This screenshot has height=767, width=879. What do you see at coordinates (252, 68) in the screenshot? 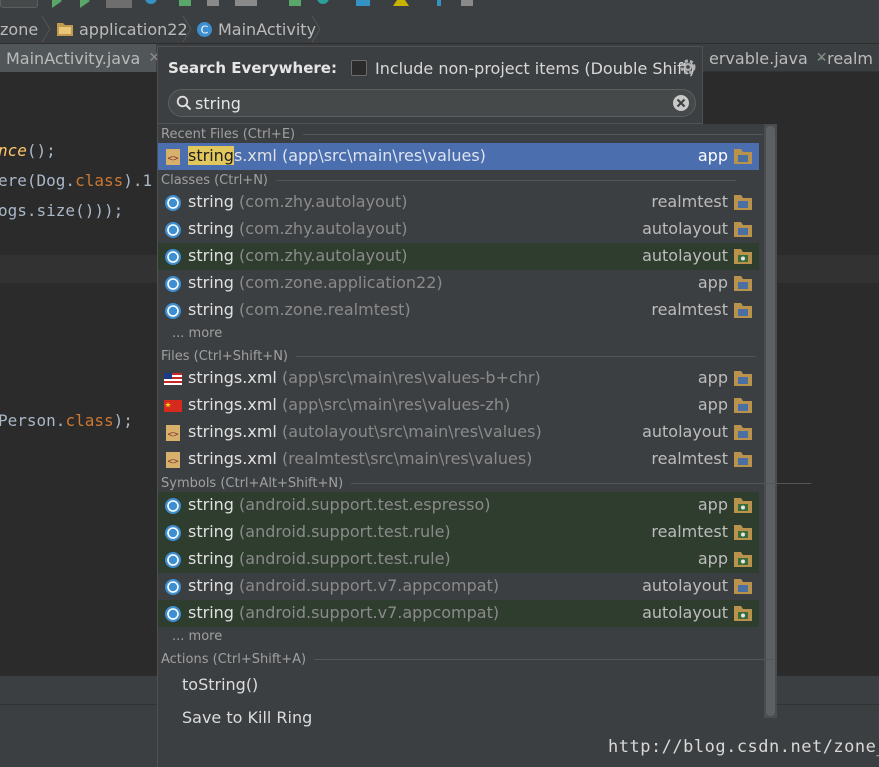
I see `popup-title: Search Everywhere:` at bounding box center [252, 68].